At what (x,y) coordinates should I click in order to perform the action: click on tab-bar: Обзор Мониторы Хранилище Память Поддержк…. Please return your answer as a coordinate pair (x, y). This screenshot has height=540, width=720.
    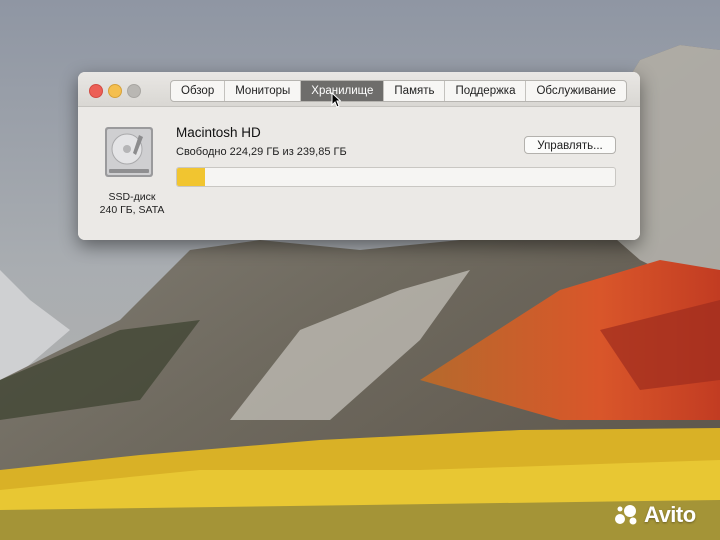
    Looking at the image, I should click on (398, 91).